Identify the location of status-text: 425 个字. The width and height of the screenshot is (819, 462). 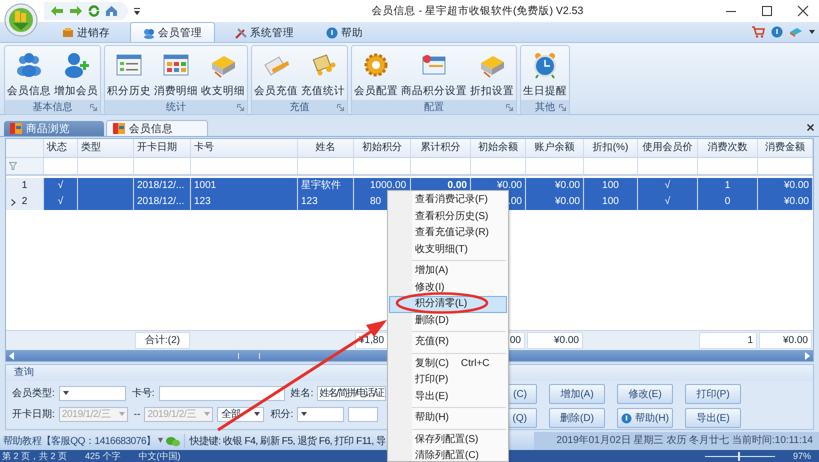
(103, 456).